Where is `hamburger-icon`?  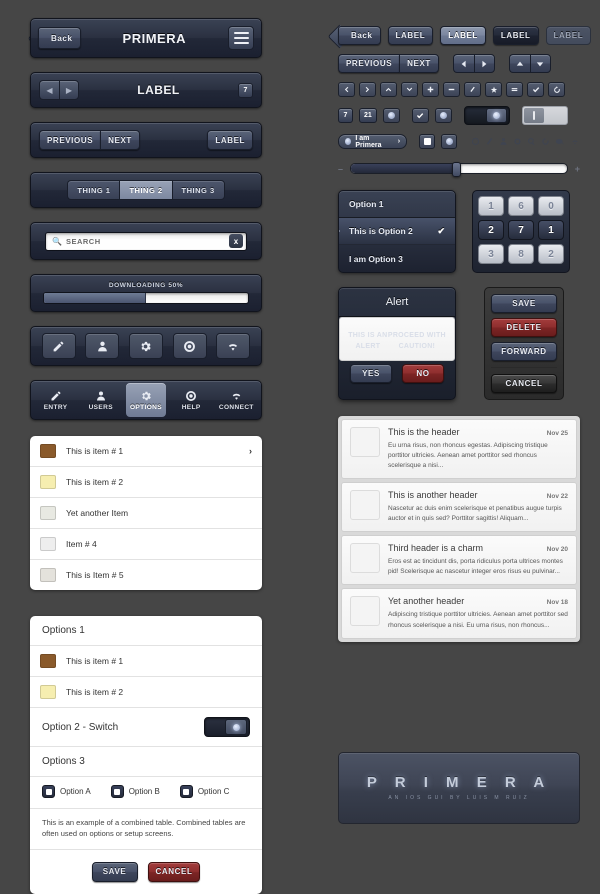 hamburger-icon is located at coordinates (241, 38).